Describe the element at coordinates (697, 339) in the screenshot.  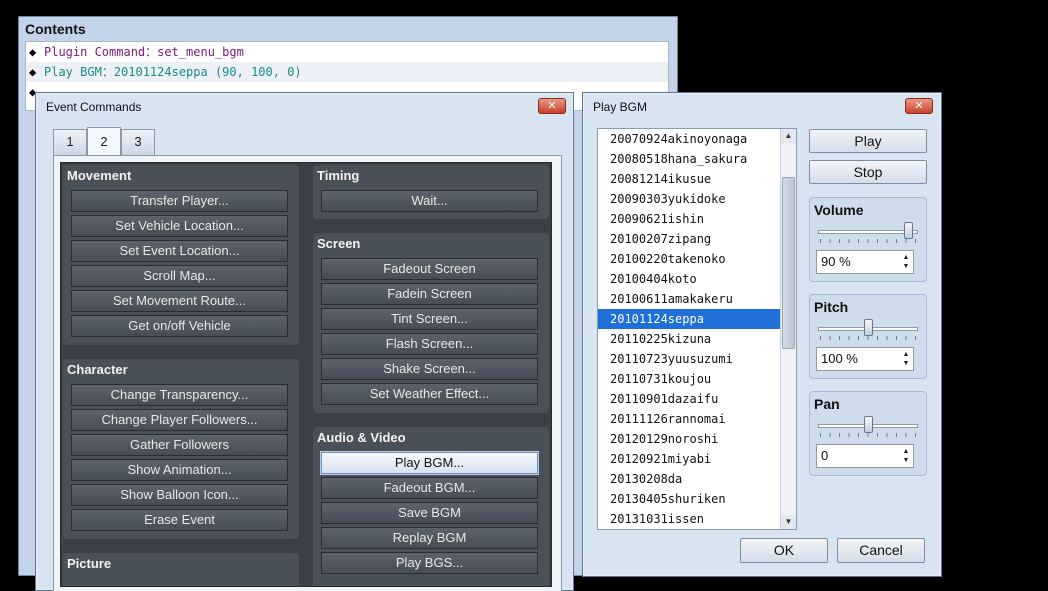
I see `bgm-list-item: 20110225kizuna` at that location.